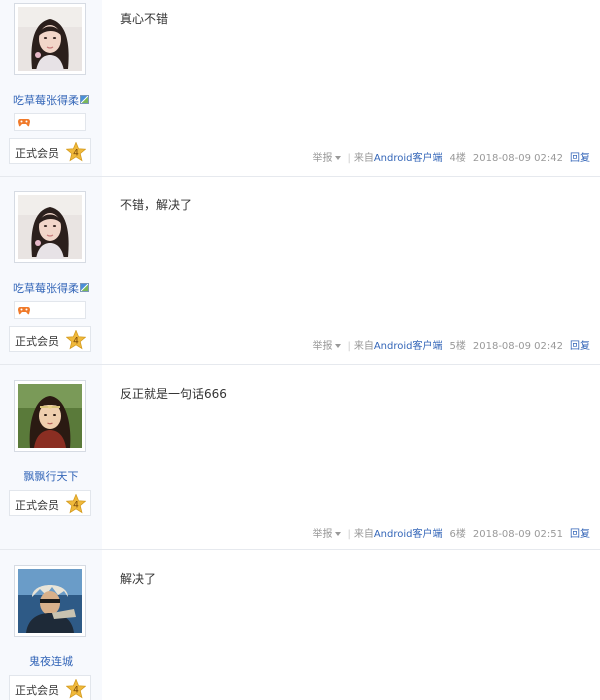 The height and width of the screenshot is (700, 600). I want to click on author-sidebar: 鬼夜连城 正式会员 4, so click(51, 625).